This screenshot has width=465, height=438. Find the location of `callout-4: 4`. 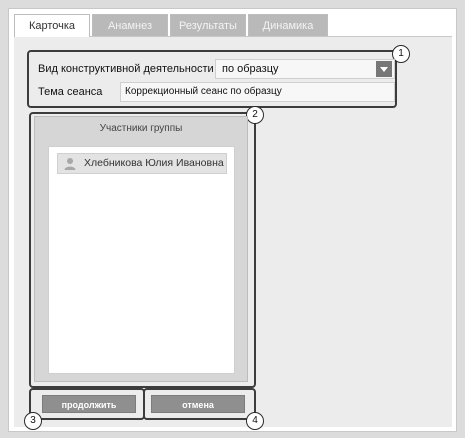

callout-4: 4 is located at coordinates (255, 421).